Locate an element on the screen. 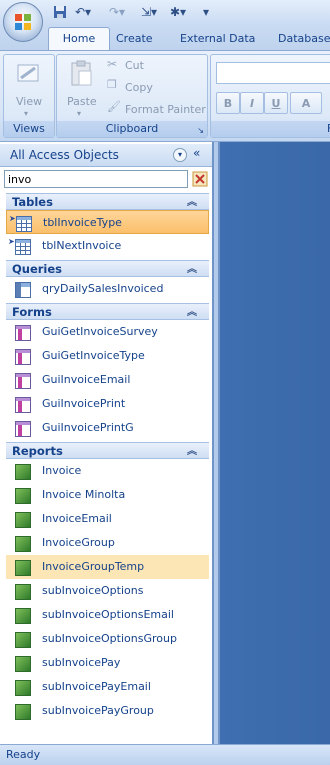  clipboard-launcher-icon: ↘ is located at coordinates (200, 130).